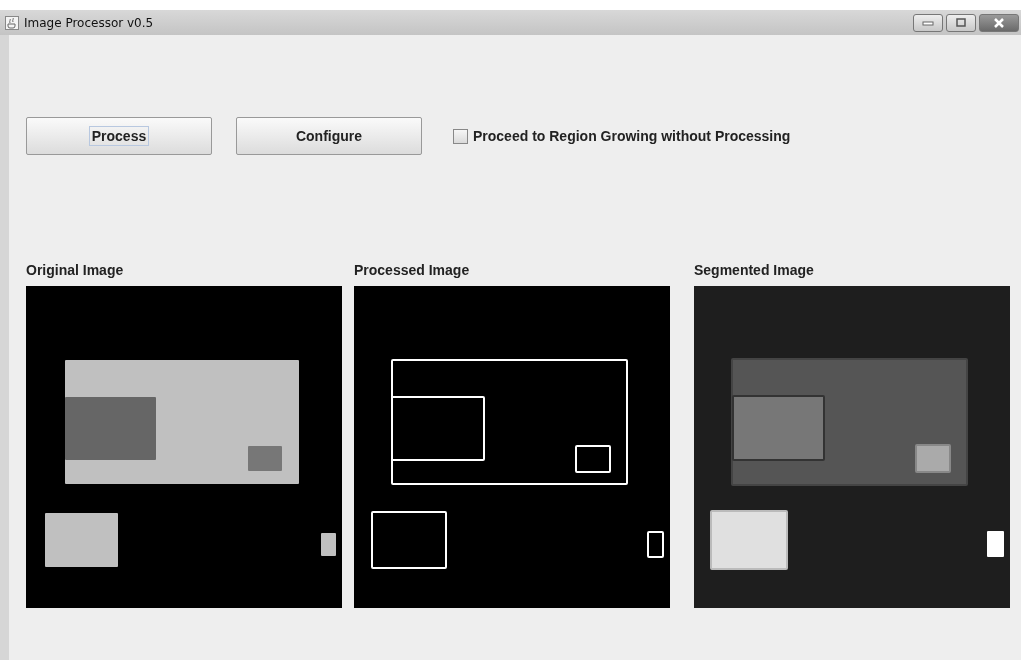  Describe the element at coordinates (412, 271) in the screenshot. I see `panel-title: Processed Image` at that location.